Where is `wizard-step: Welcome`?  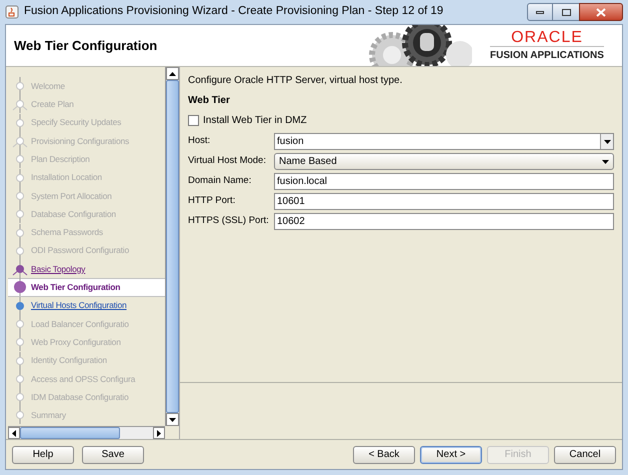
wizard-step: Welcome is located at coordinates (86, 86).